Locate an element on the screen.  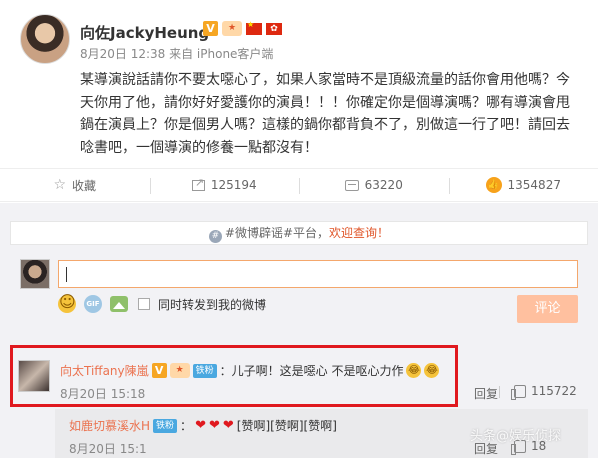
reply-button: 回复 is located at coordinates (486, 393).